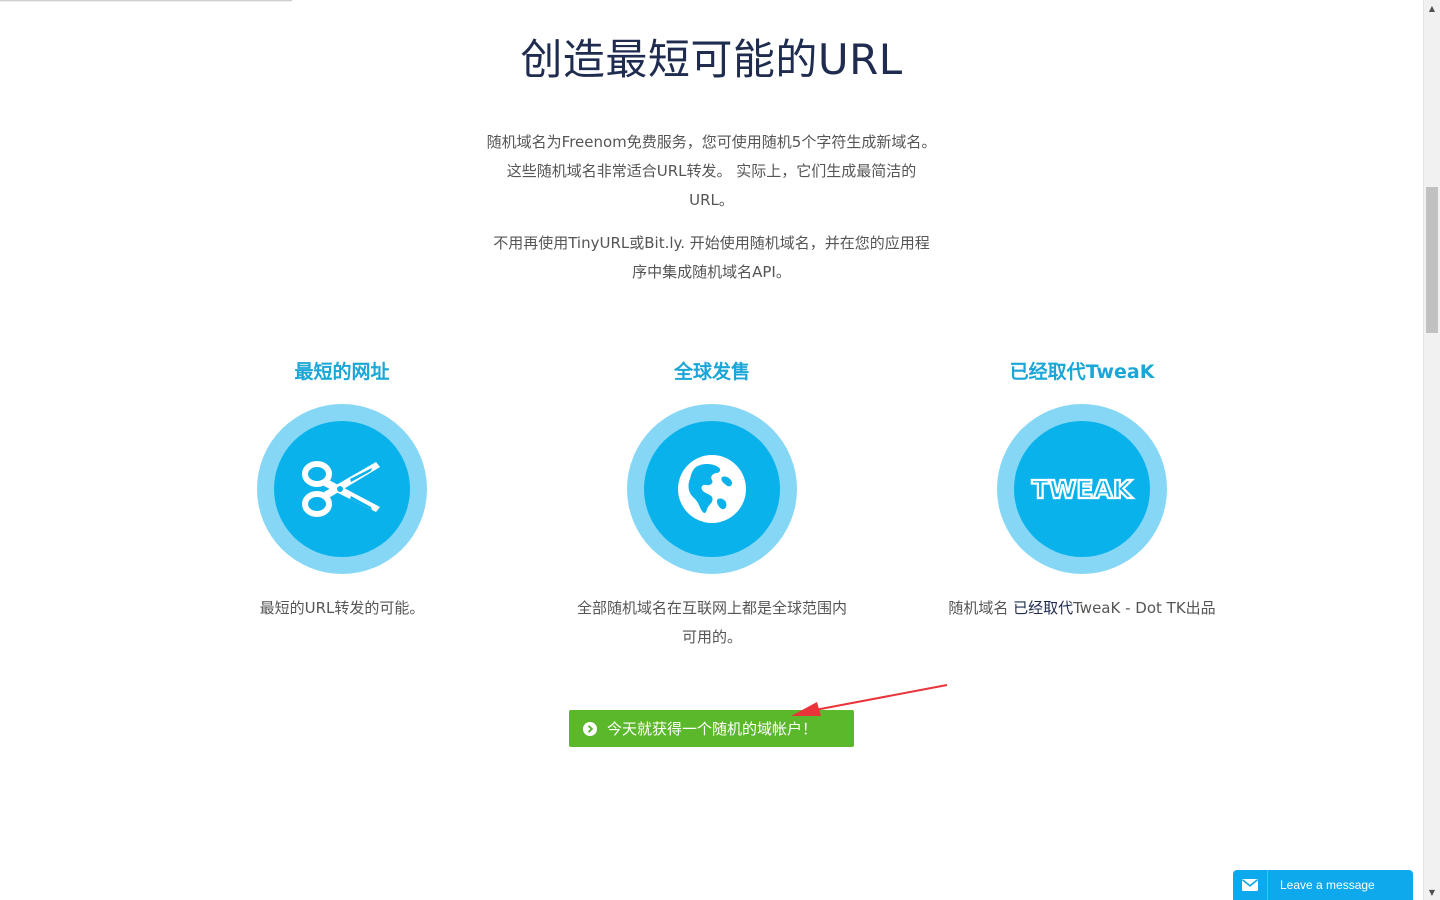 The image size is (1440, 900). I want to click on feature-circle: TWEAK, so click(1082, 489).